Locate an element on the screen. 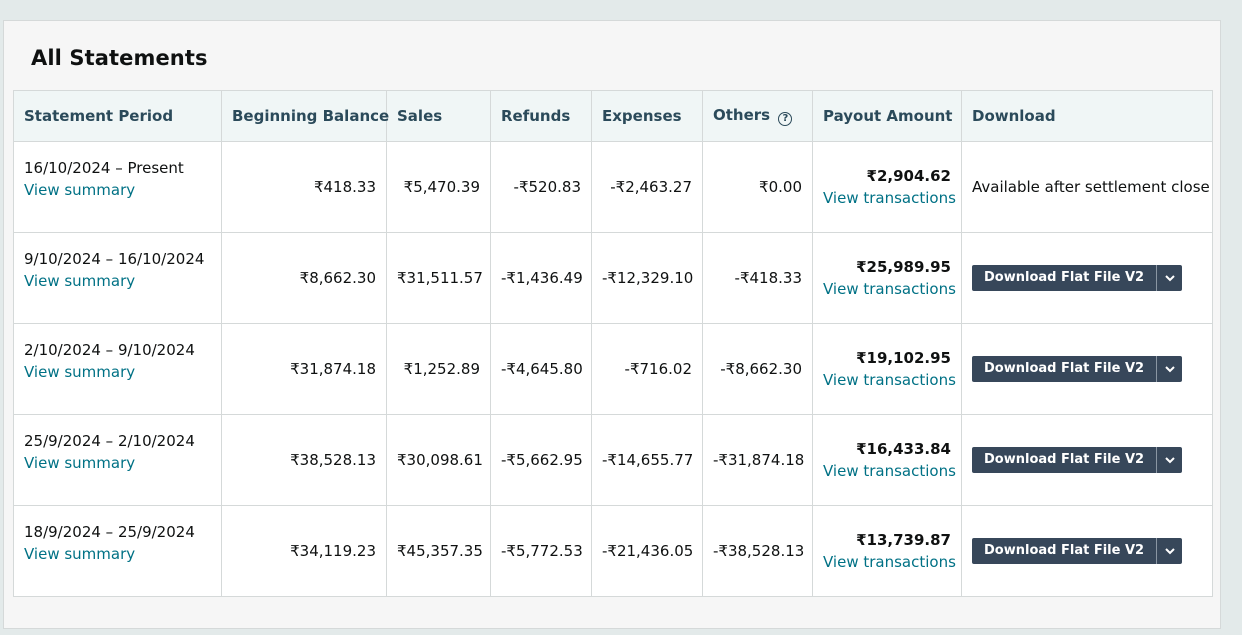 The image size is (1242, 635). download-unavailable-text: Available after settlement close is located at coordinates (1091, 187).